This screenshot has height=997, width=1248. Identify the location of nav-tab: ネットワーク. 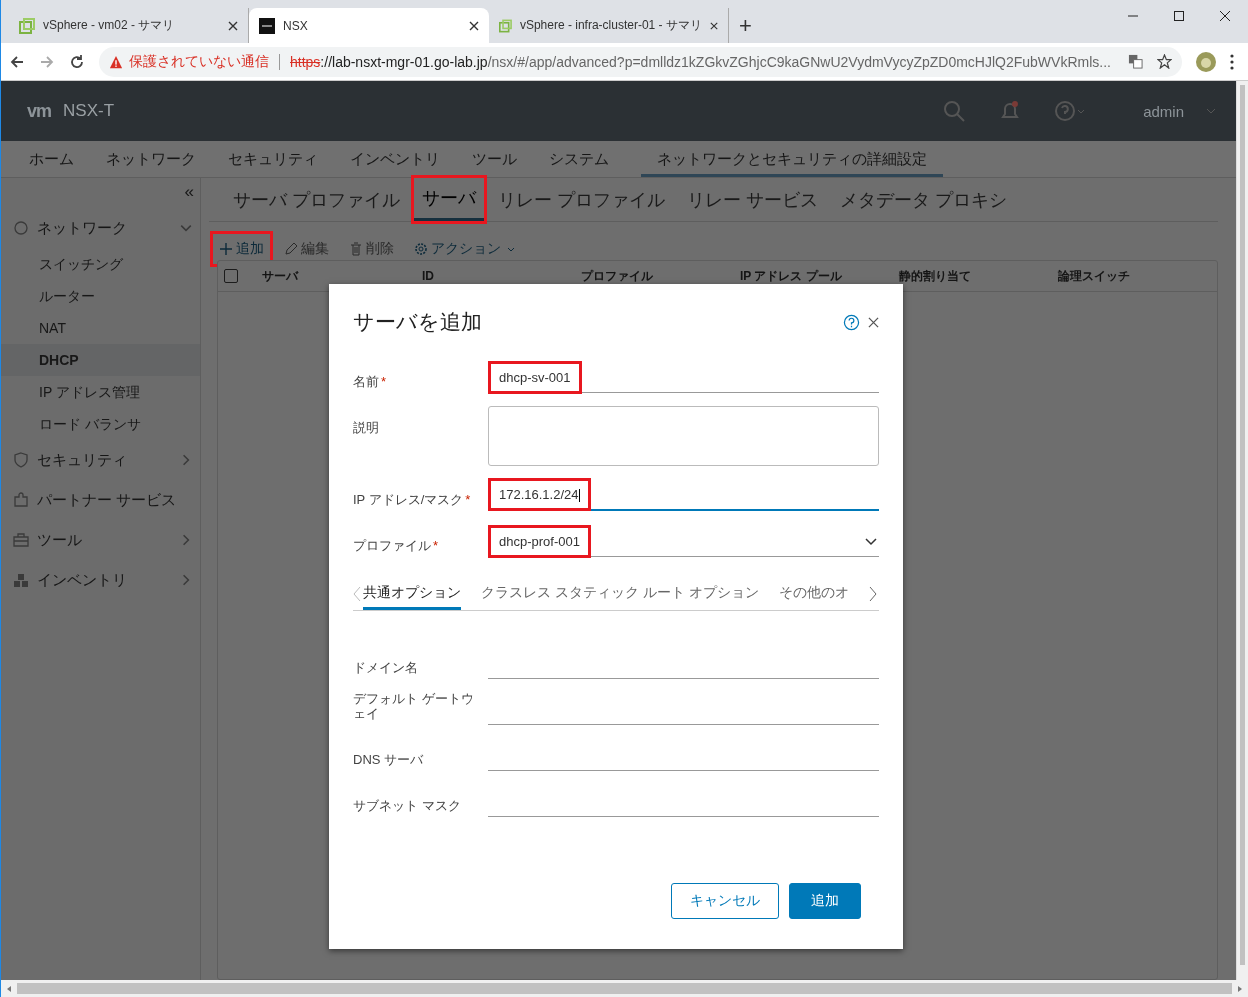
(151, 159).